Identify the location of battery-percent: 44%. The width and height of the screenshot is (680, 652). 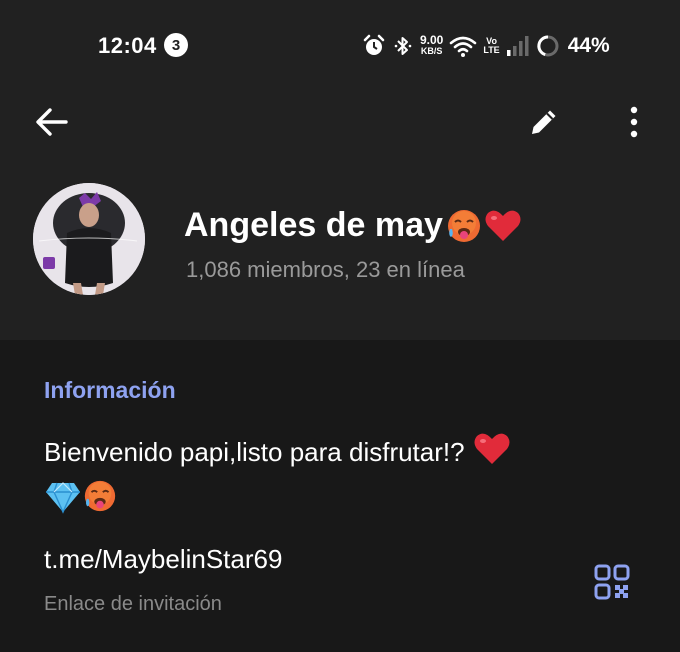
(588, 45).